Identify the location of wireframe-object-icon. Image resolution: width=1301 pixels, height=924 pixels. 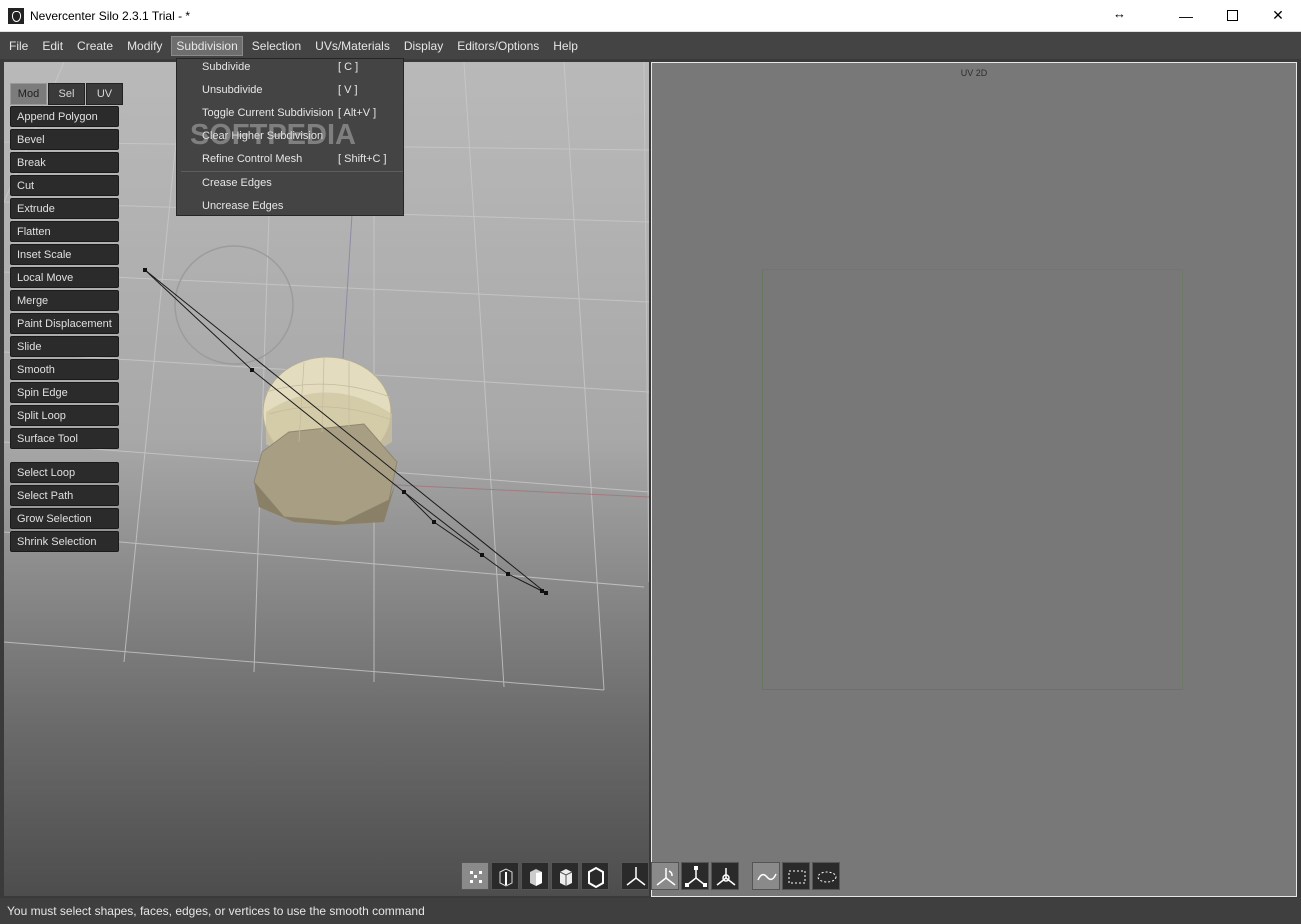
(596, 877).